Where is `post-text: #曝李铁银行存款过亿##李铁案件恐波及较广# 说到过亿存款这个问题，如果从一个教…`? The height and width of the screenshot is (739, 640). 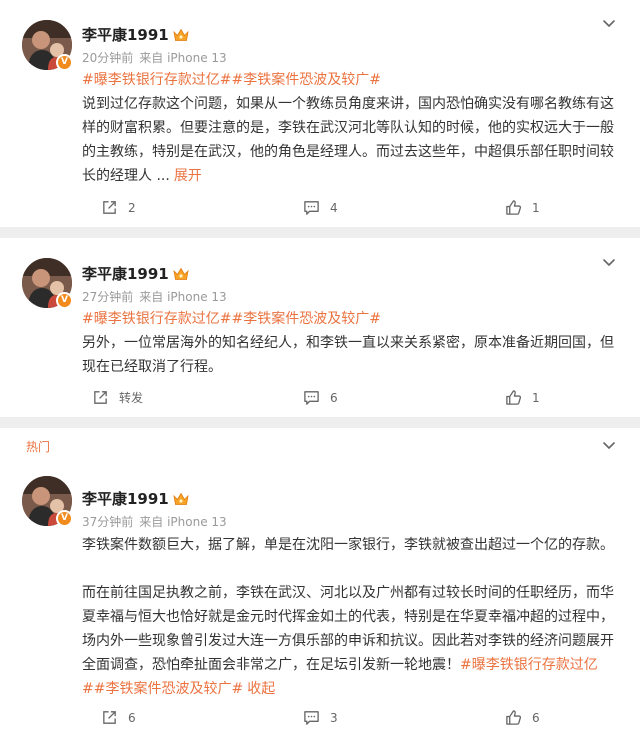 post-text: #曝李铁银行存款过亿##李铁案件恐波及较广# 说到过亿存款这个问题，如果从一个教… is located at coordinates (350, 128).